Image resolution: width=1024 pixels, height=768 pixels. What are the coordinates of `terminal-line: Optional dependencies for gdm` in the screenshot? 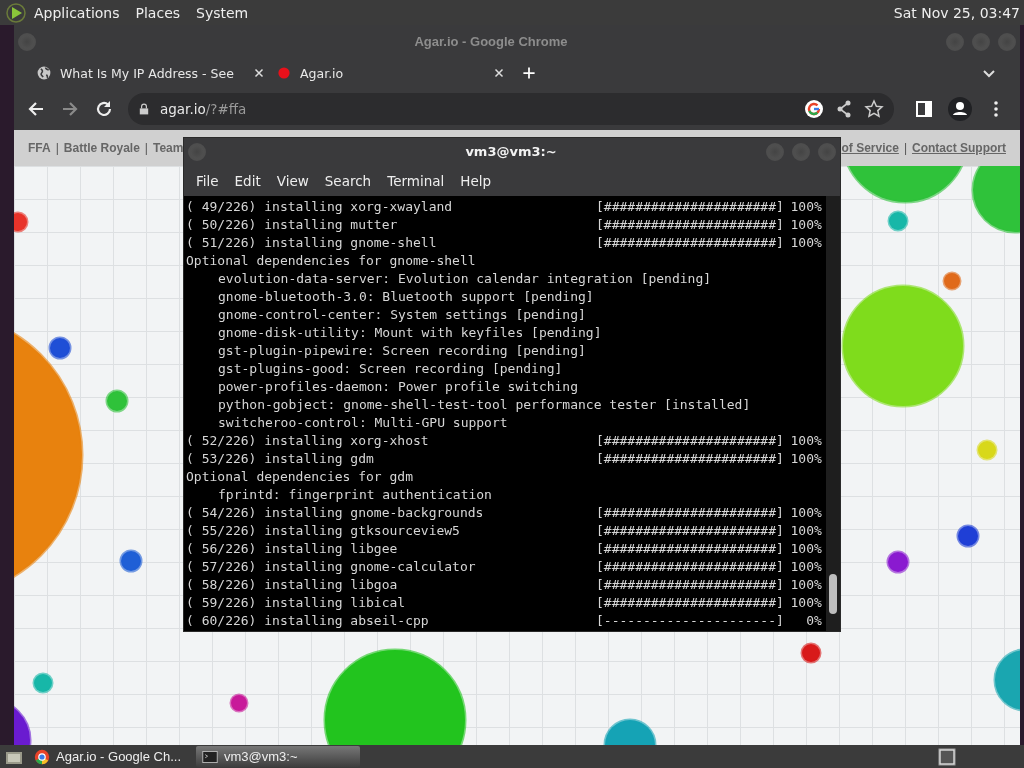 It's located at (299, 477).